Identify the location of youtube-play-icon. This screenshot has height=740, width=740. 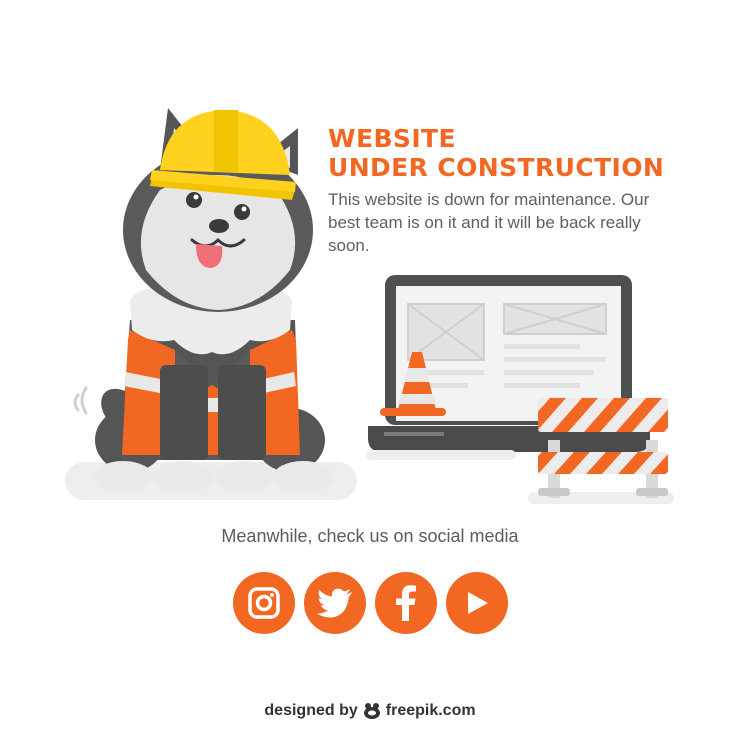
(478, 603).